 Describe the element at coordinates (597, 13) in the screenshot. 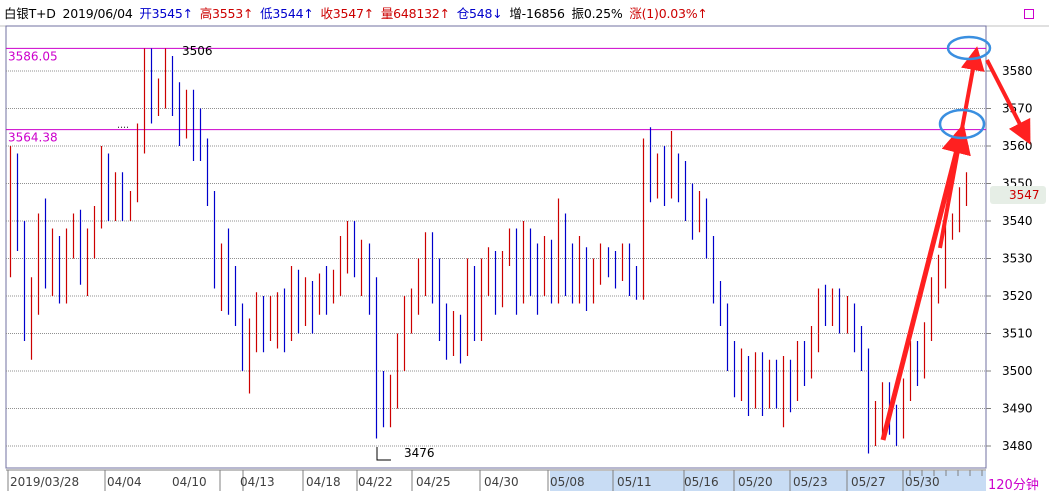

I see `amplitude: 振0.25%` at that location.